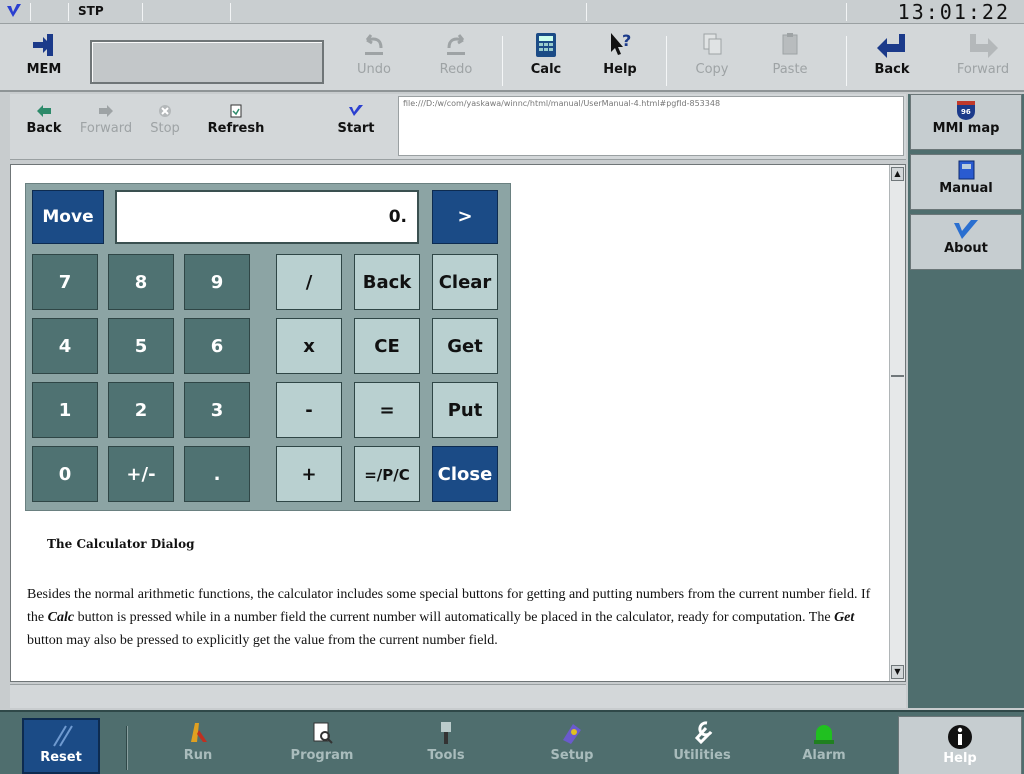  What do you see at coordinates (446, 733) in the screenshot?
I see `tools-icon` at bounding box center [446, 733].